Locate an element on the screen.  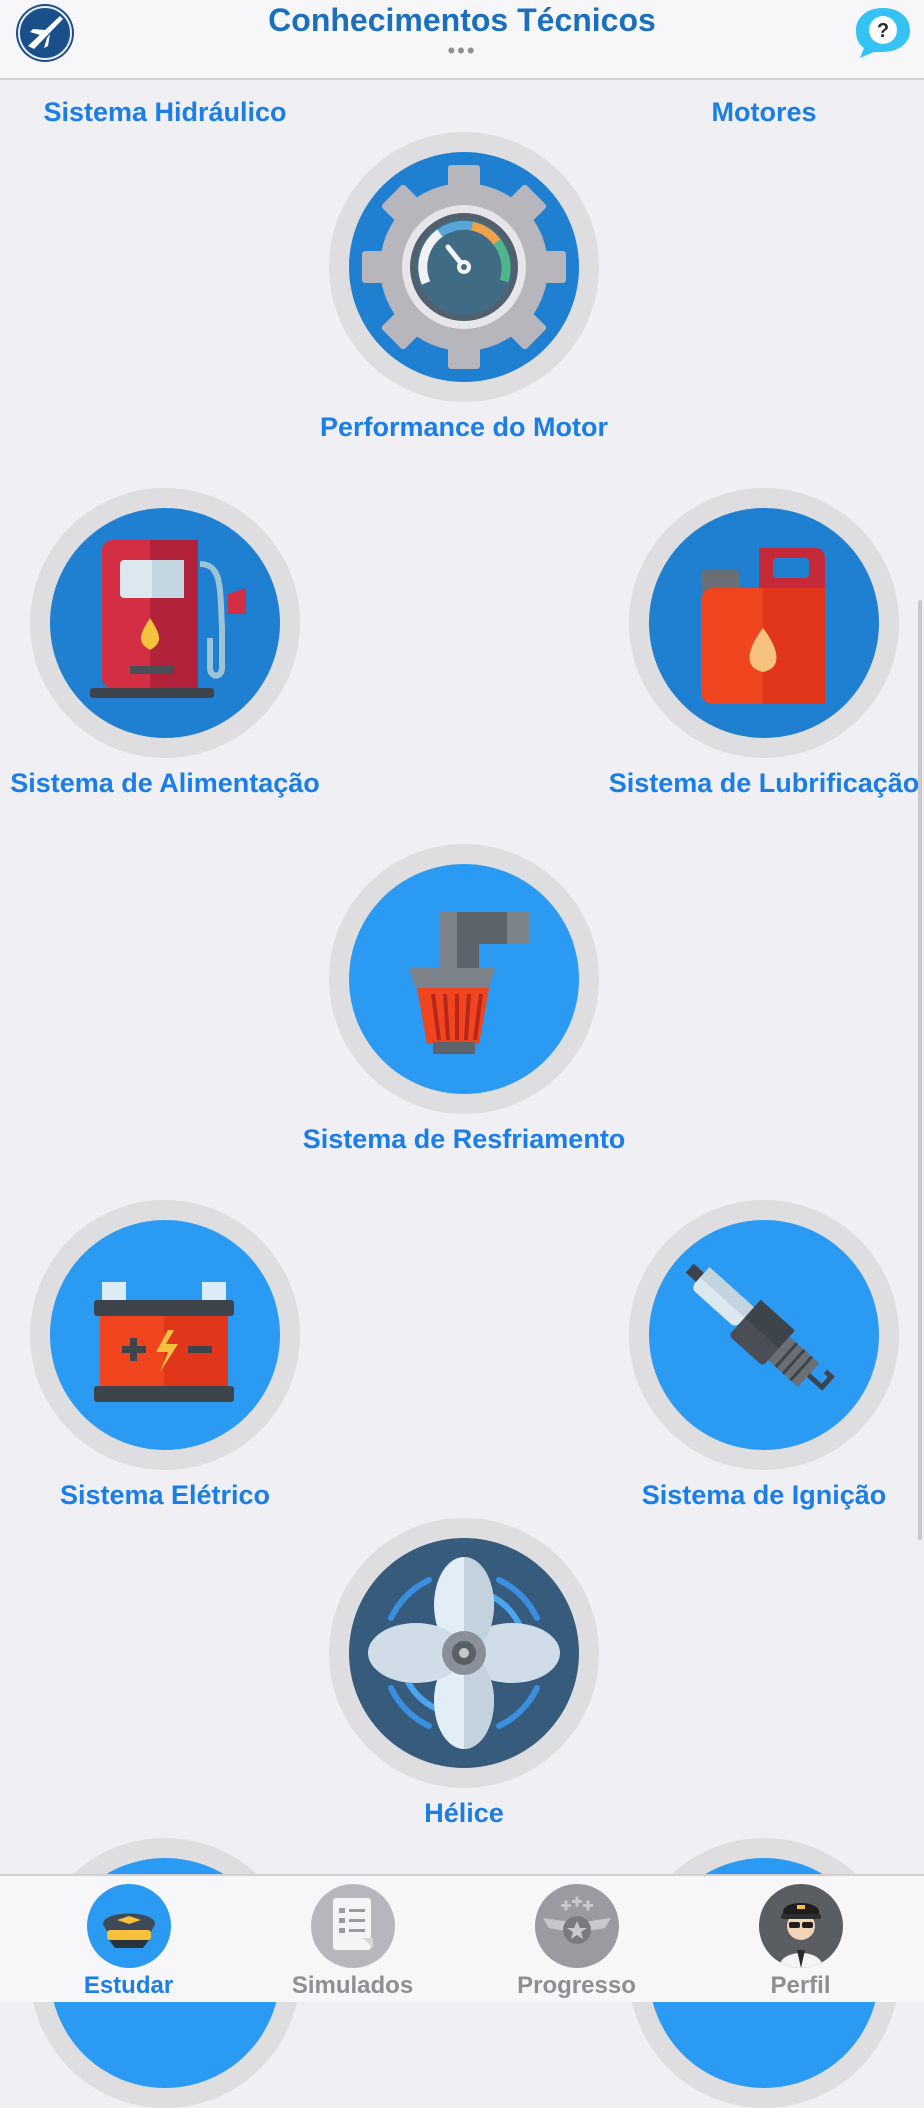
topic-label-propeller: Hélice is located at coordinates (464, 1813).